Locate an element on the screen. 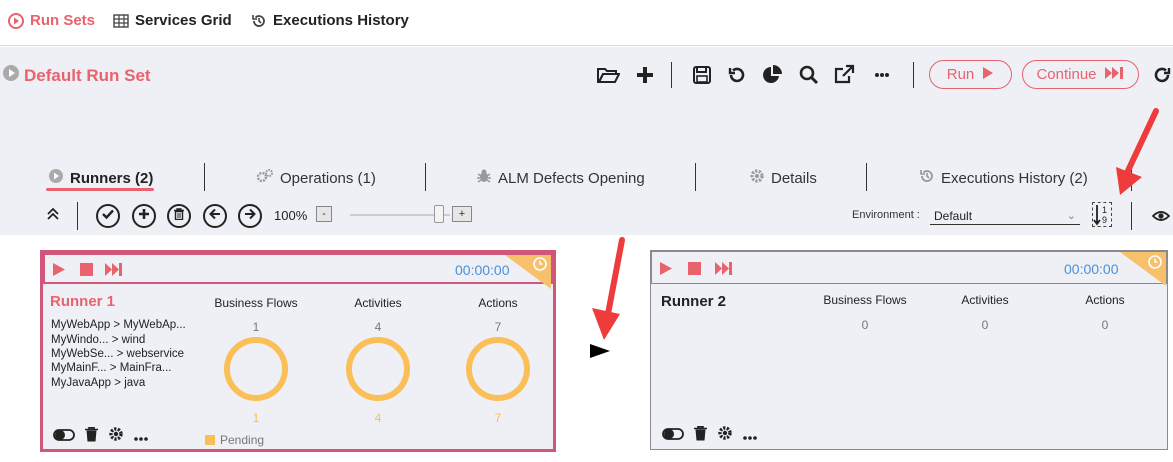  move-right-button is located at coordinates (250, 216).